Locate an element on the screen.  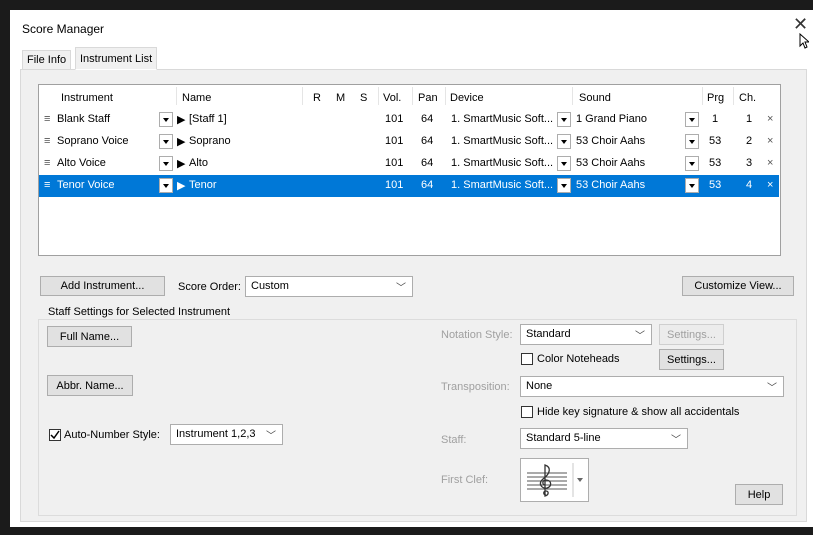
staff-label: Staff: is located at coordinates (454, 440).